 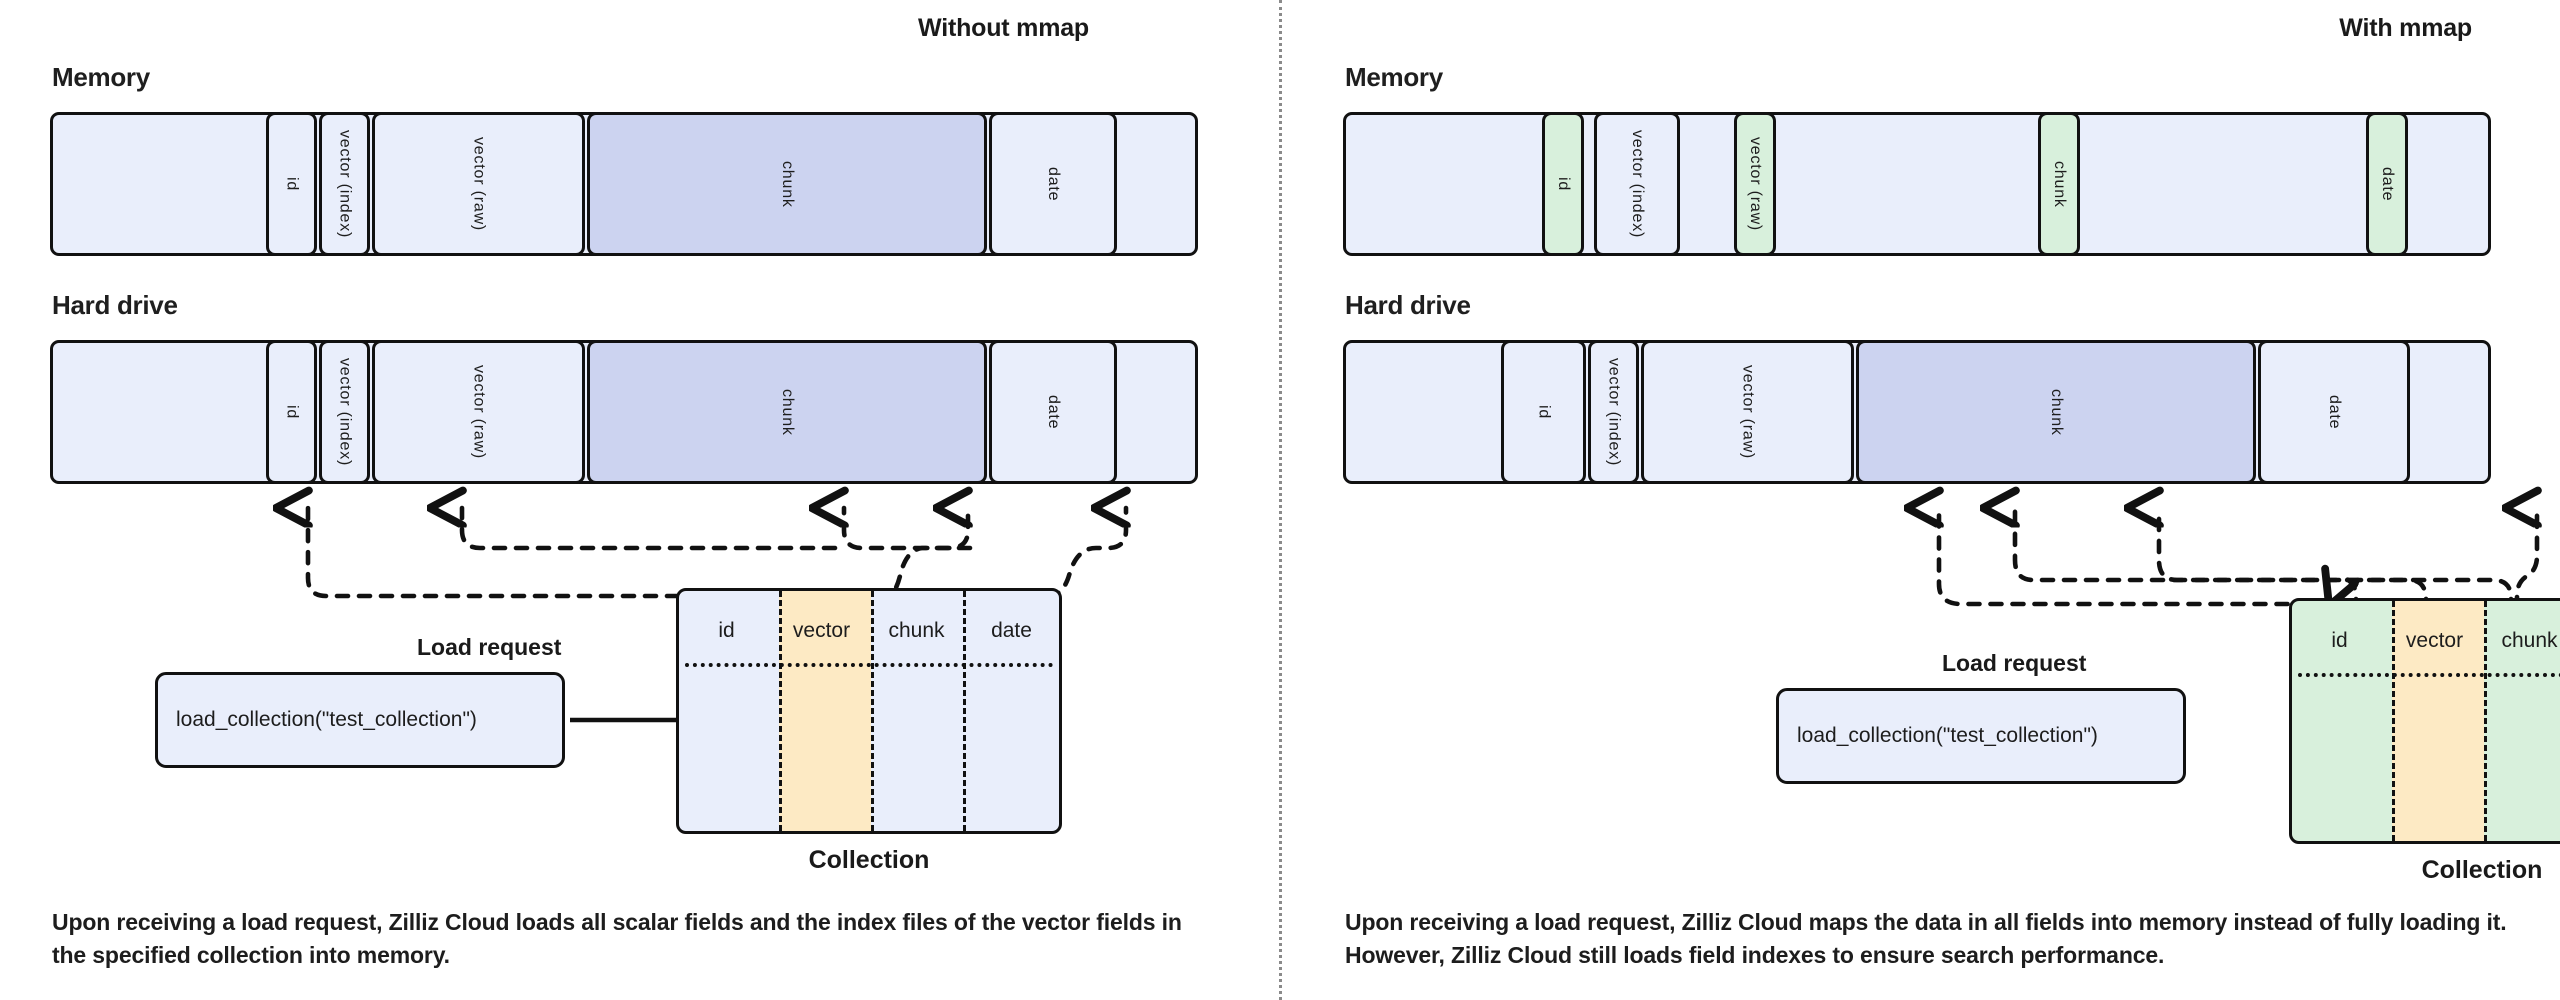 What do you see at coordinates (326, 719) in the screenshot?
I see `load-request-code-left: load_collection("test_collection")` at bounding box center [326, 719].